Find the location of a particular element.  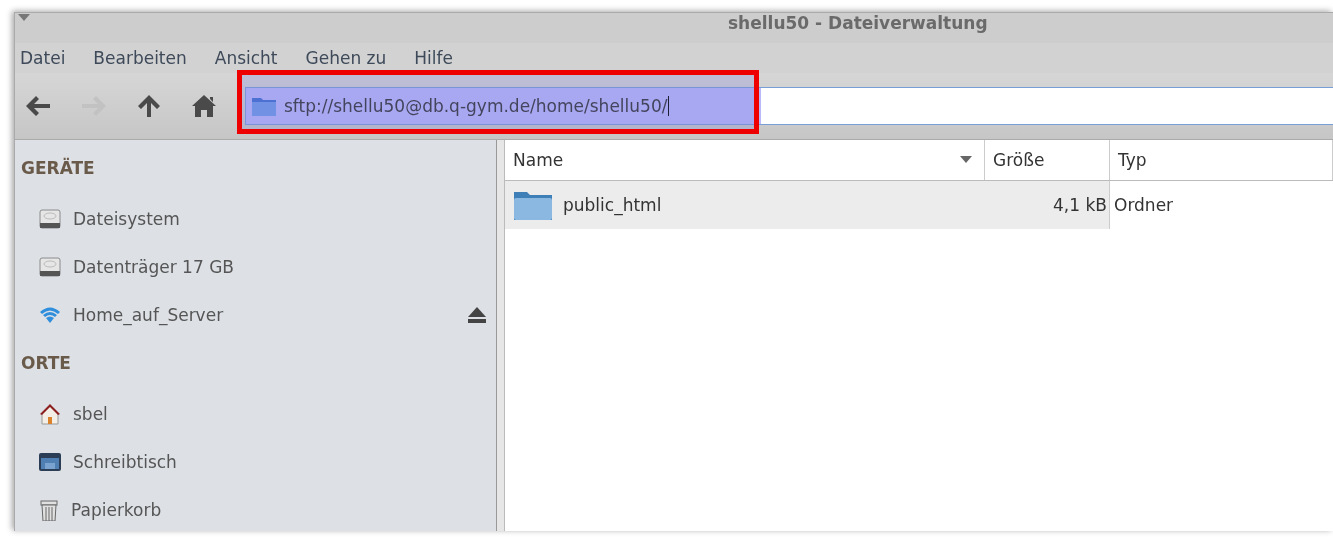

sidebar-item: Schreibtisch is located at coordinates (279, 462).